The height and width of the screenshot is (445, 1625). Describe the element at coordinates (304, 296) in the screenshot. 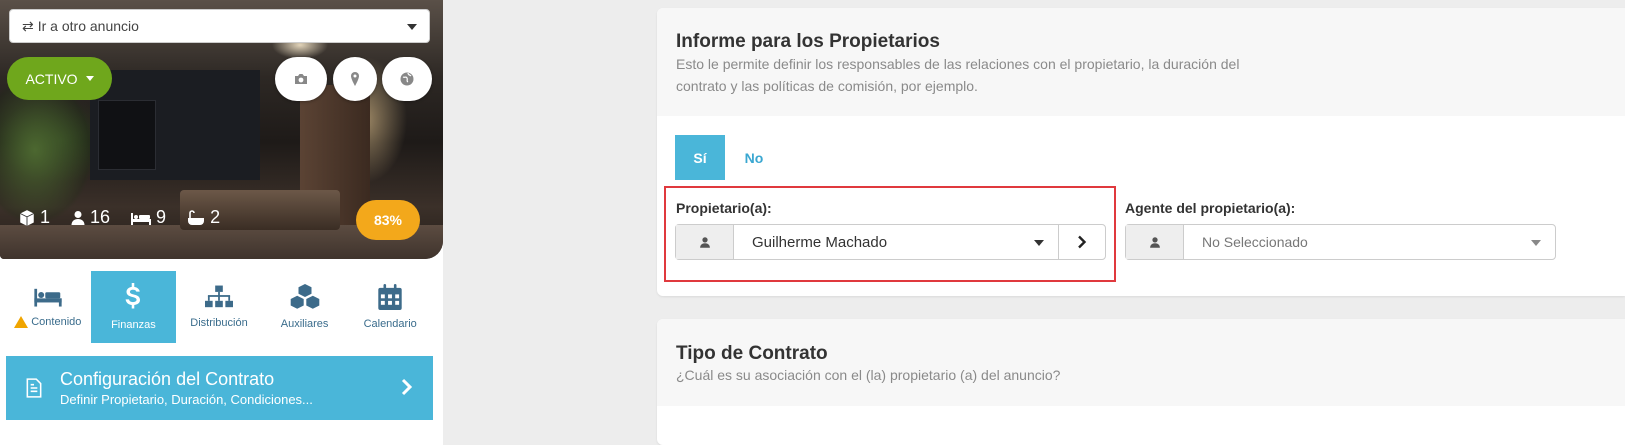

I see `cubes-icon` at that location.